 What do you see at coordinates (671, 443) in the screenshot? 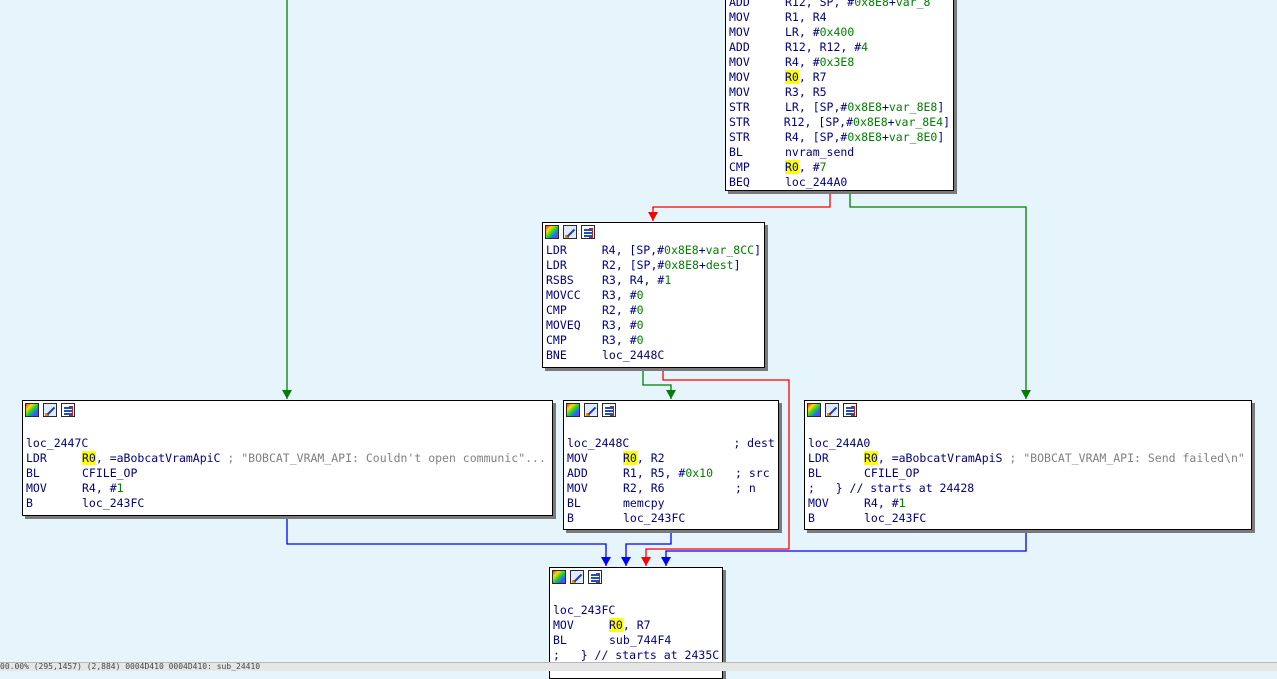
I see `block-label: loc_2448C ; dest` at bounding box center [671, 443].